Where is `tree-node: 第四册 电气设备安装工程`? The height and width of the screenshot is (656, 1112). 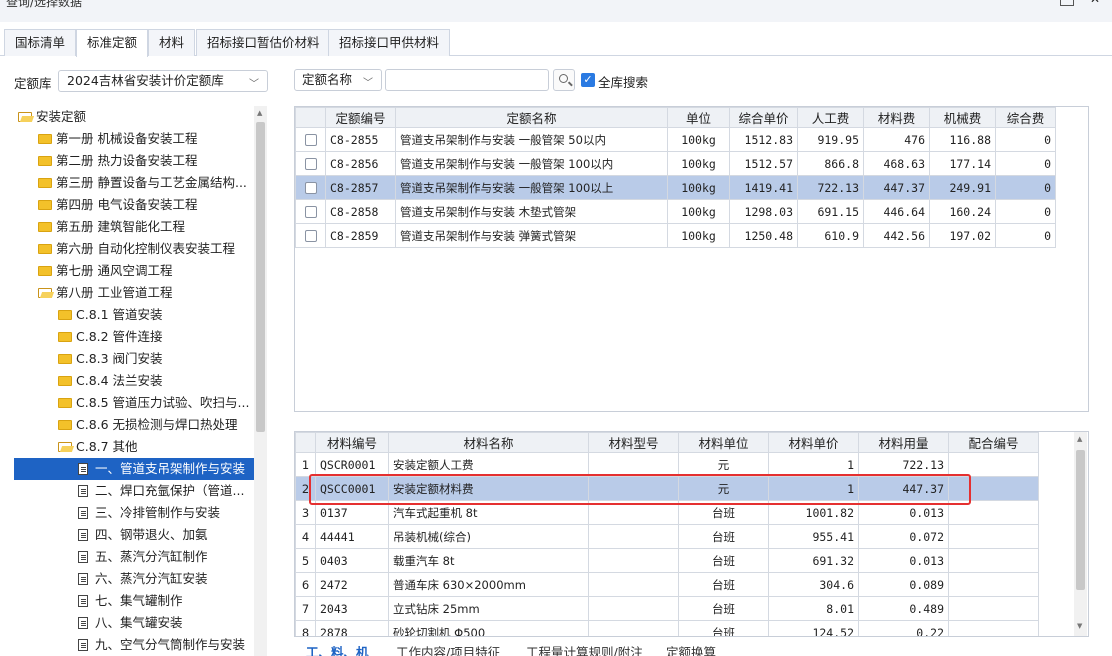 tree-node: 第四册 电气设备安装工程 is located at coordinates (117, 205).